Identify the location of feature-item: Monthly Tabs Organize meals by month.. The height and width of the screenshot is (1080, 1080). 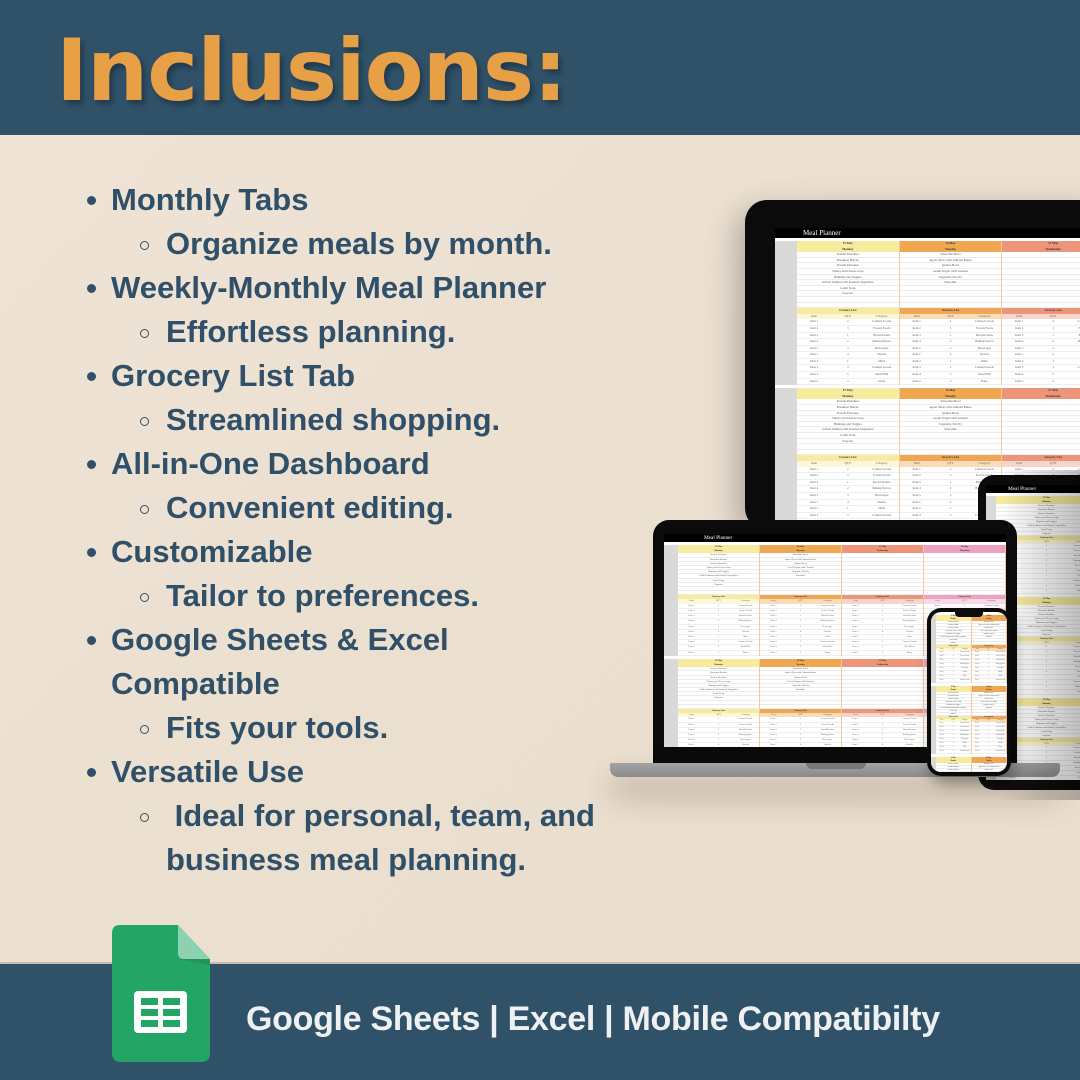
(310, 222).